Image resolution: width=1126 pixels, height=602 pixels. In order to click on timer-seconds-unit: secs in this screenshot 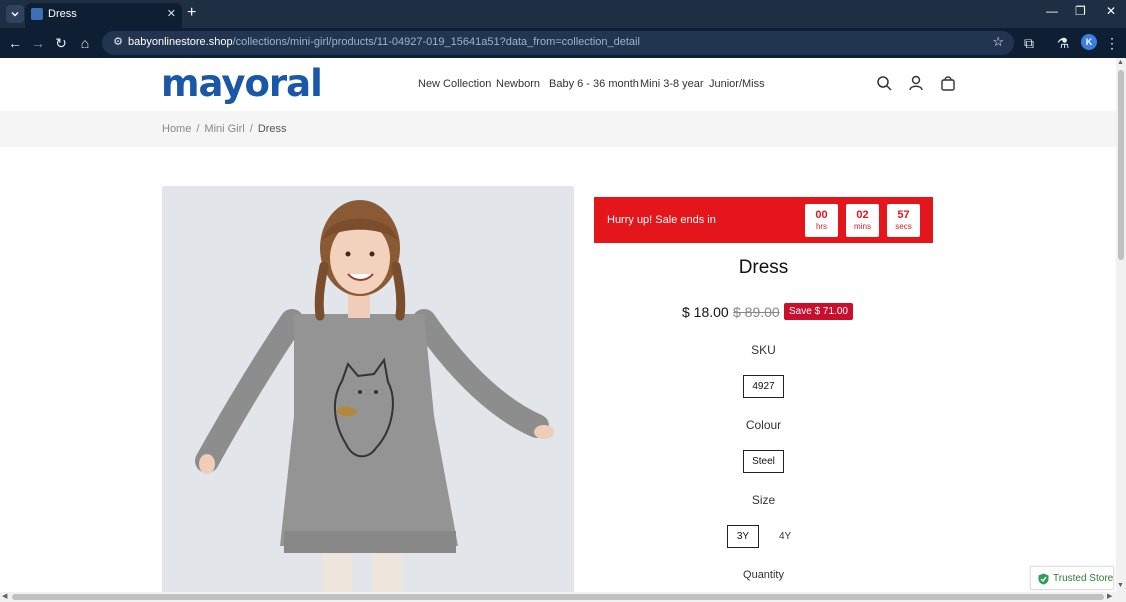, I will do `click(903, 226)`.